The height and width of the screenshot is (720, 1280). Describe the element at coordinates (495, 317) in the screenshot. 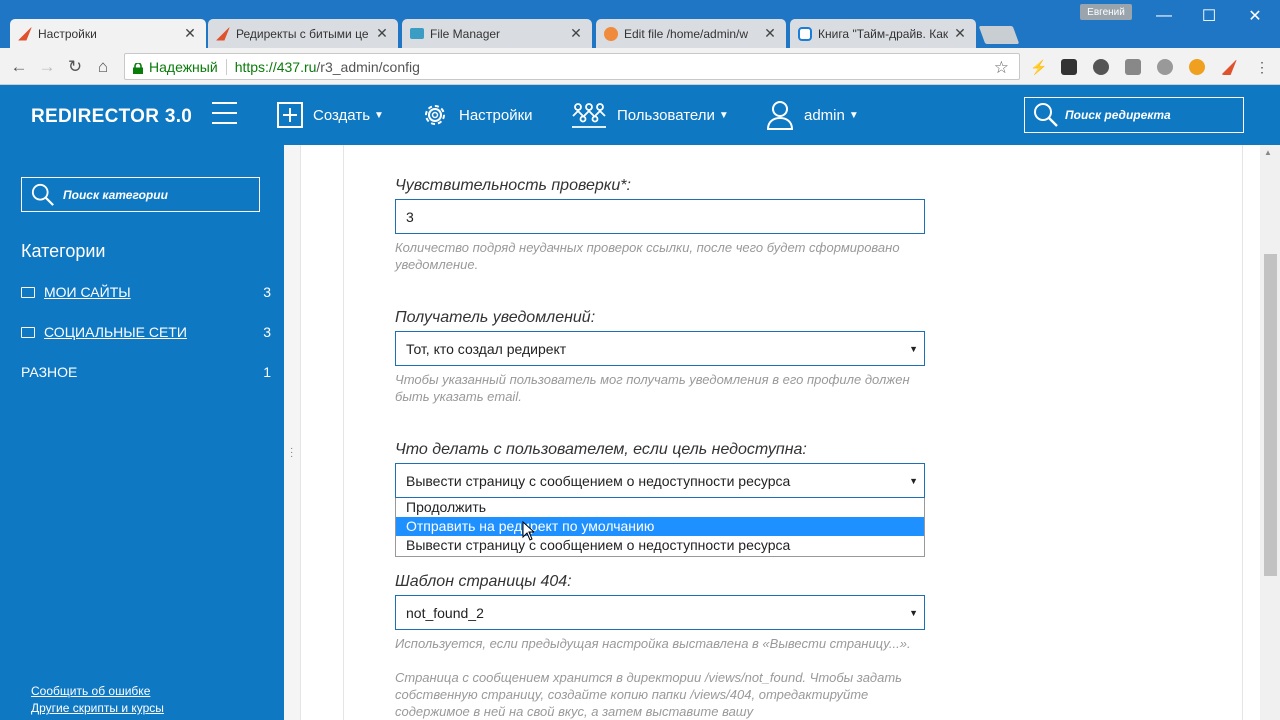

I see `recipient-label: Получатель уведомлений:` at that location.